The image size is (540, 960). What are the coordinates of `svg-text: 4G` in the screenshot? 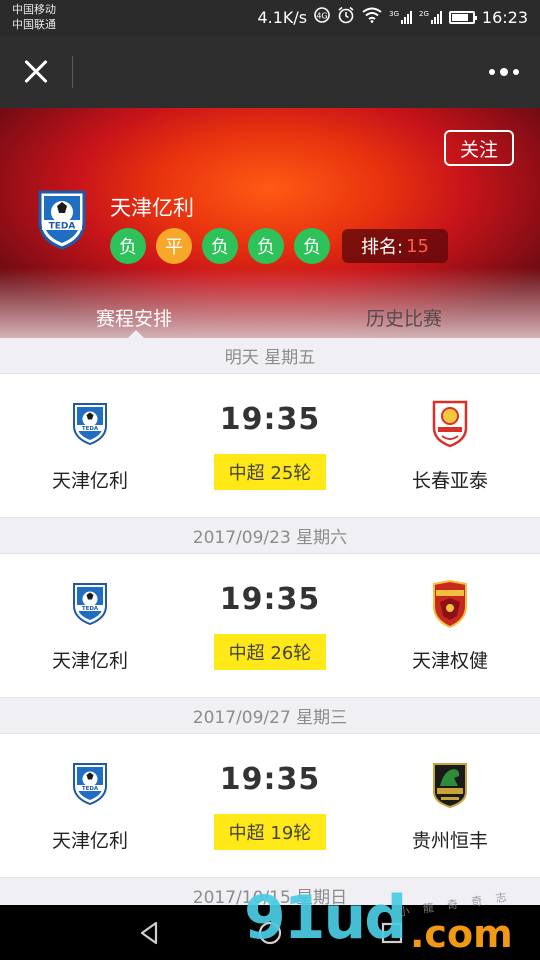 It's located at (321, 16).